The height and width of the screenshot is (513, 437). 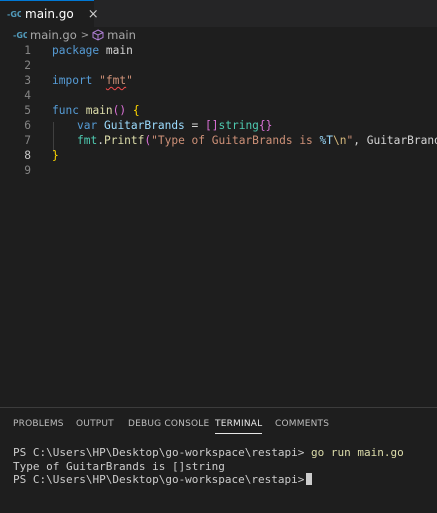 I want to click on line-number: 2, so click(x=27, y=65).